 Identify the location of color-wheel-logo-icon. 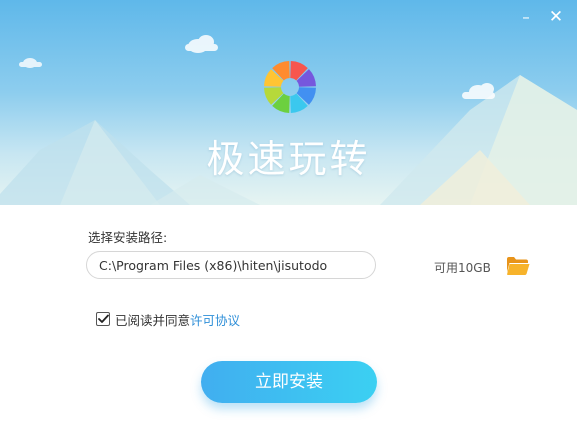
(290, 87).